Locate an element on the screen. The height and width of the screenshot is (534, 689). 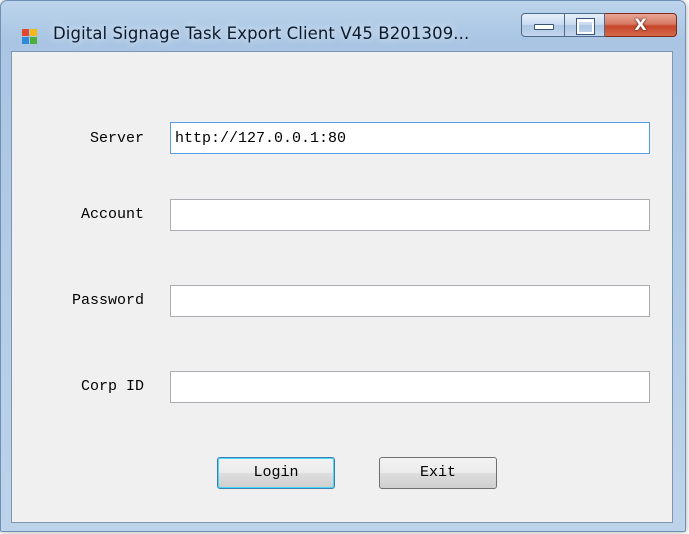
close-button: X is located at coordinates (641, 25).